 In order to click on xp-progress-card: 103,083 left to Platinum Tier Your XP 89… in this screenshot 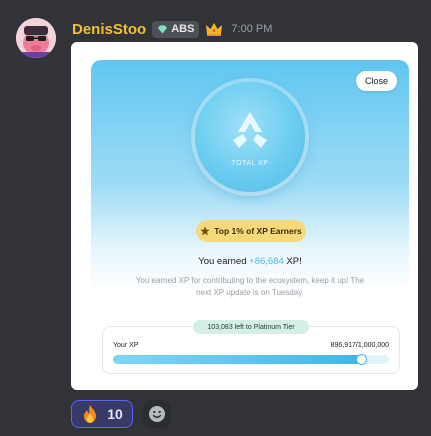, I will do `click(251, 347)`.